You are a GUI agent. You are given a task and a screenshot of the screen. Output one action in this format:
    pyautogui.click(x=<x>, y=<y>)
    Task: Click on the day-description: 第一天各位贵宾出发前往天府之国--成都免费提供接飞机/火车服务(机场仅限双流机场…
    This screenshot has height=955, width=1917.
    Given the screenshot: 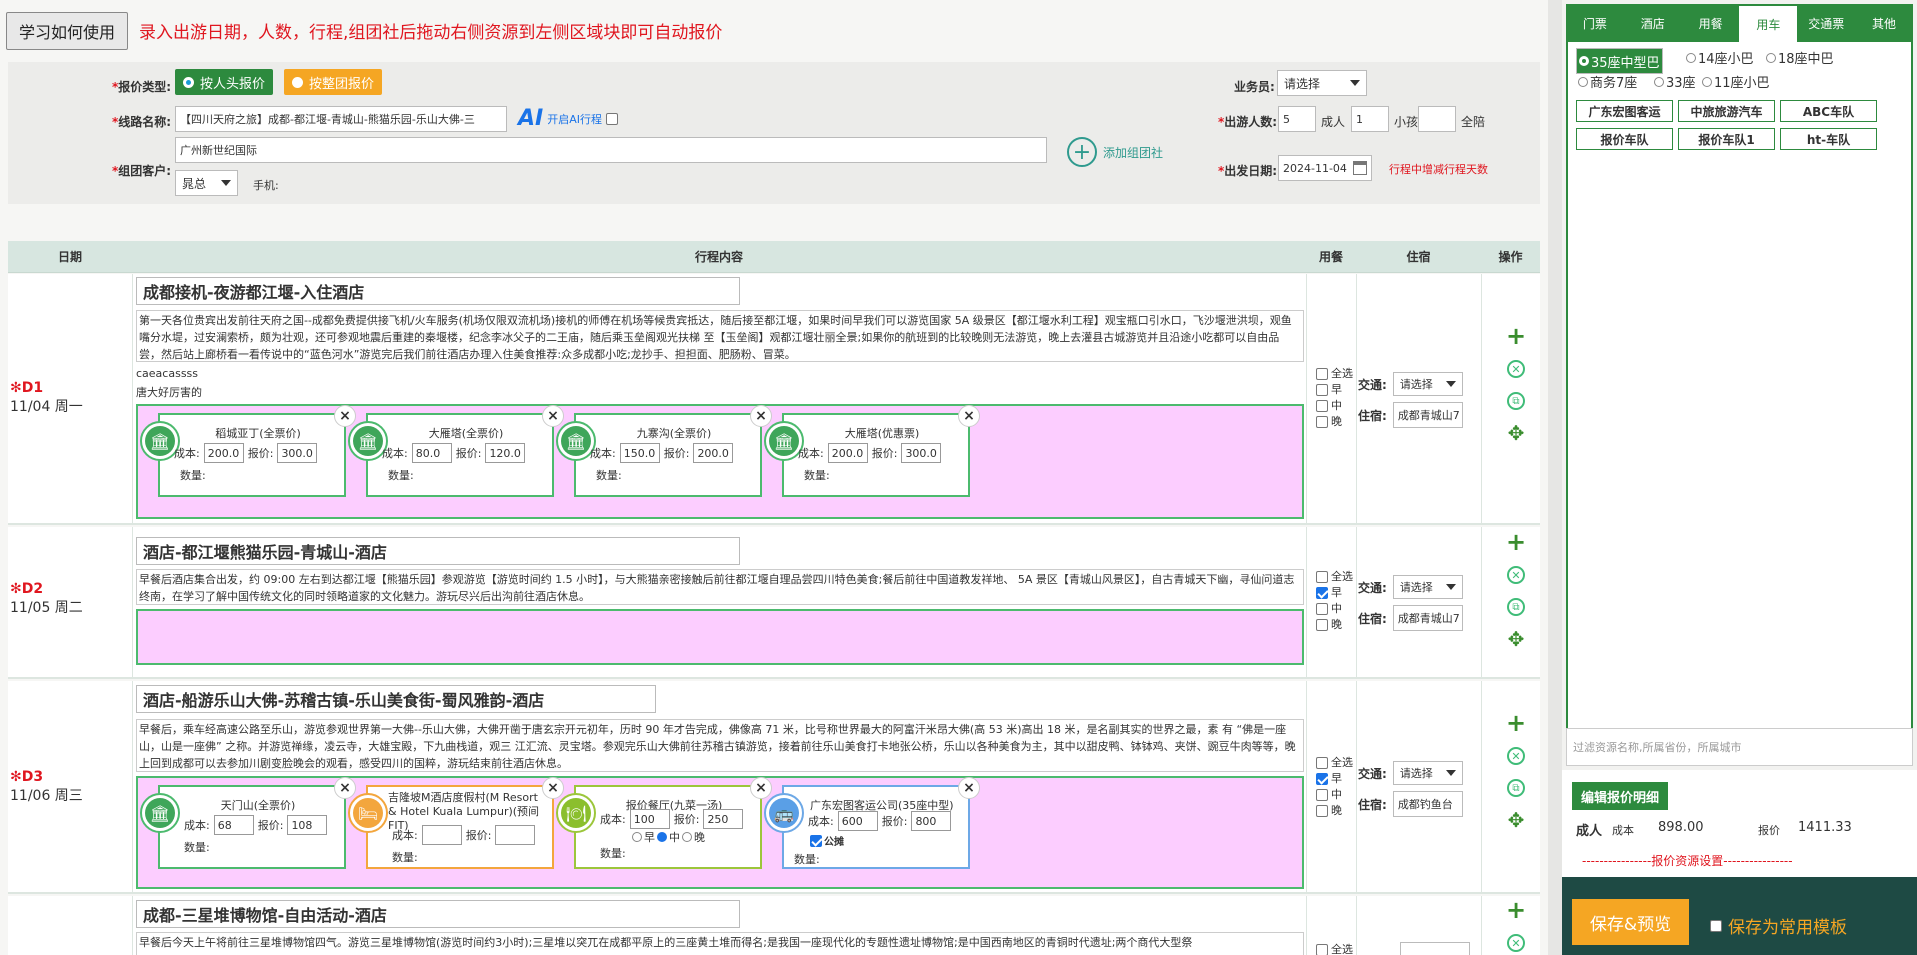 What is the action you would take?
    pyautogui.click(x=720, y=336)
    